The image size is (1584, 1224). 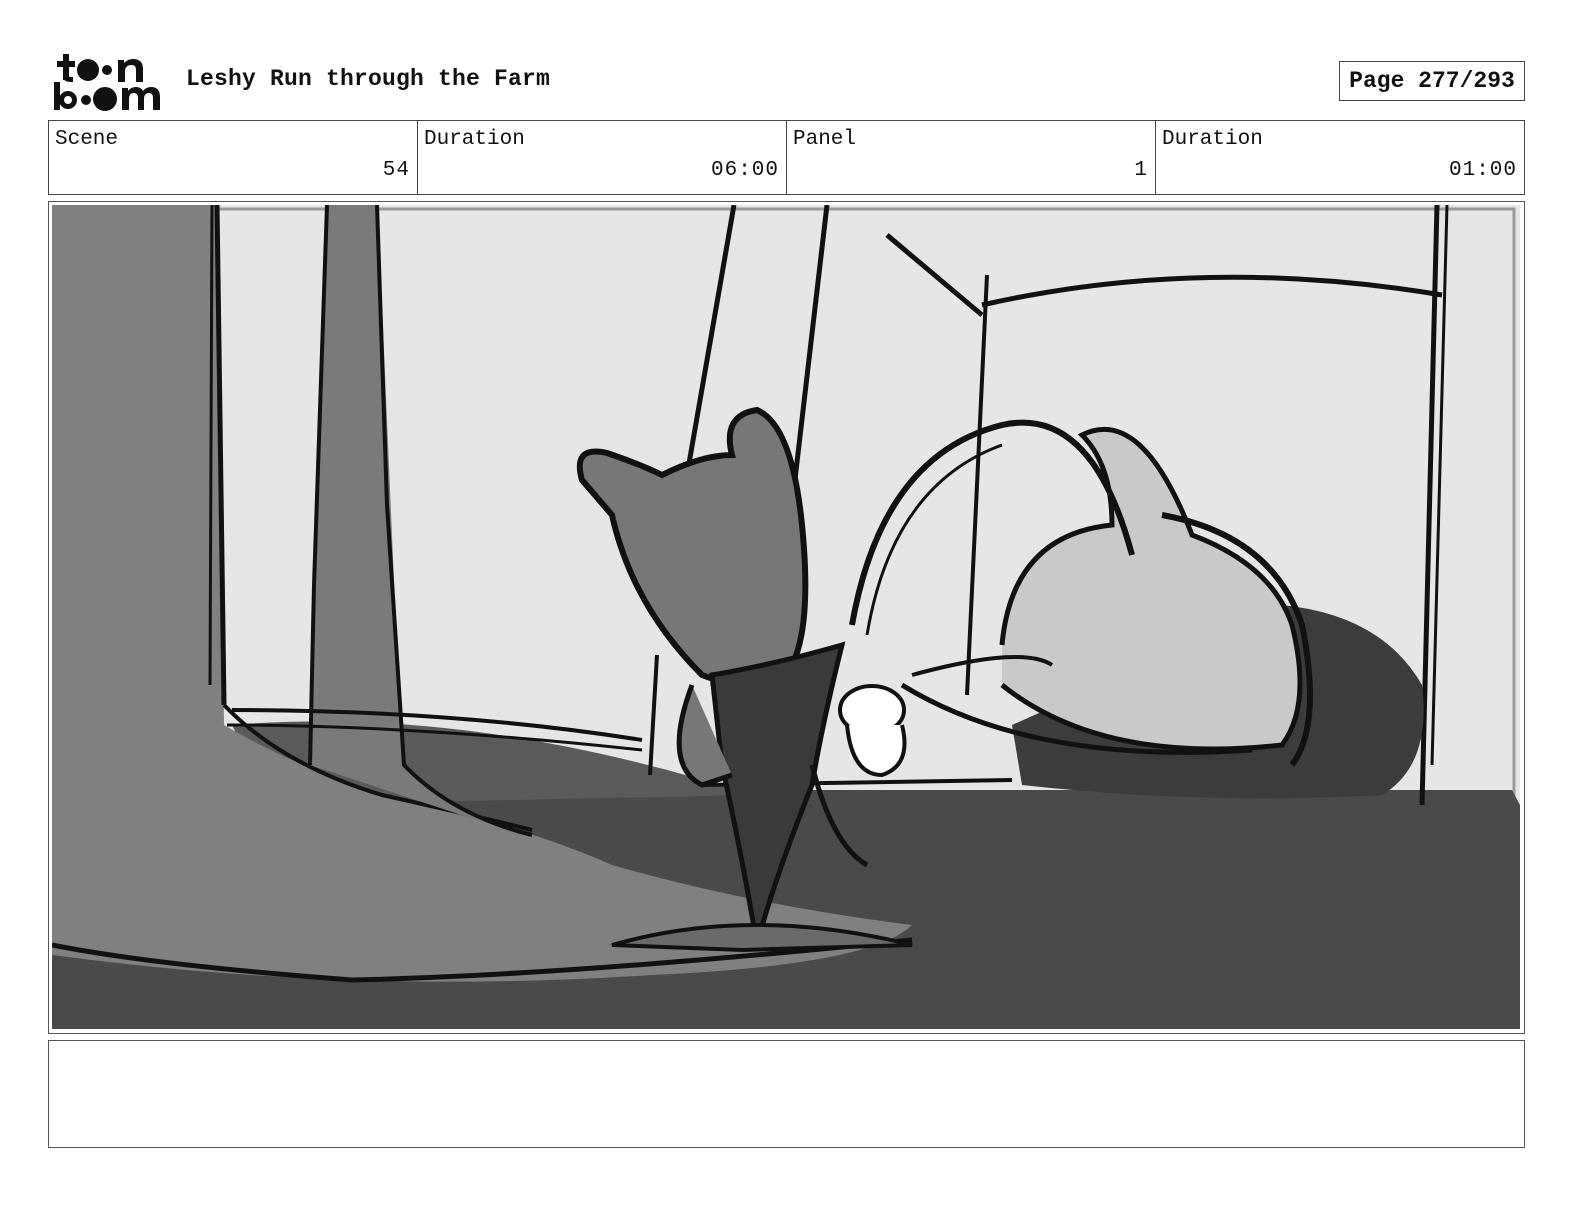 What do you see at coordinates (474, 139) in the screenshot?
I see `scene-duration-label: Duration` at bounding box center [474, 139].